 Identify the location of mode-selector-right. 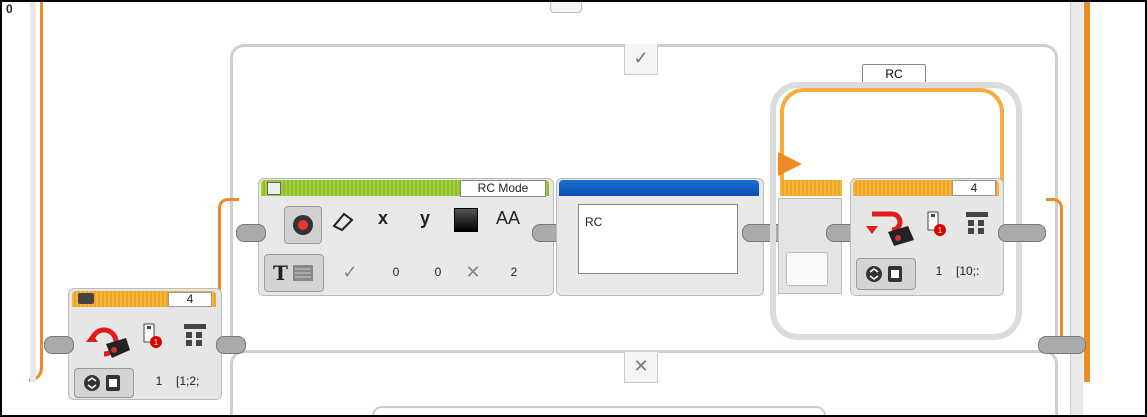
(886, 274).